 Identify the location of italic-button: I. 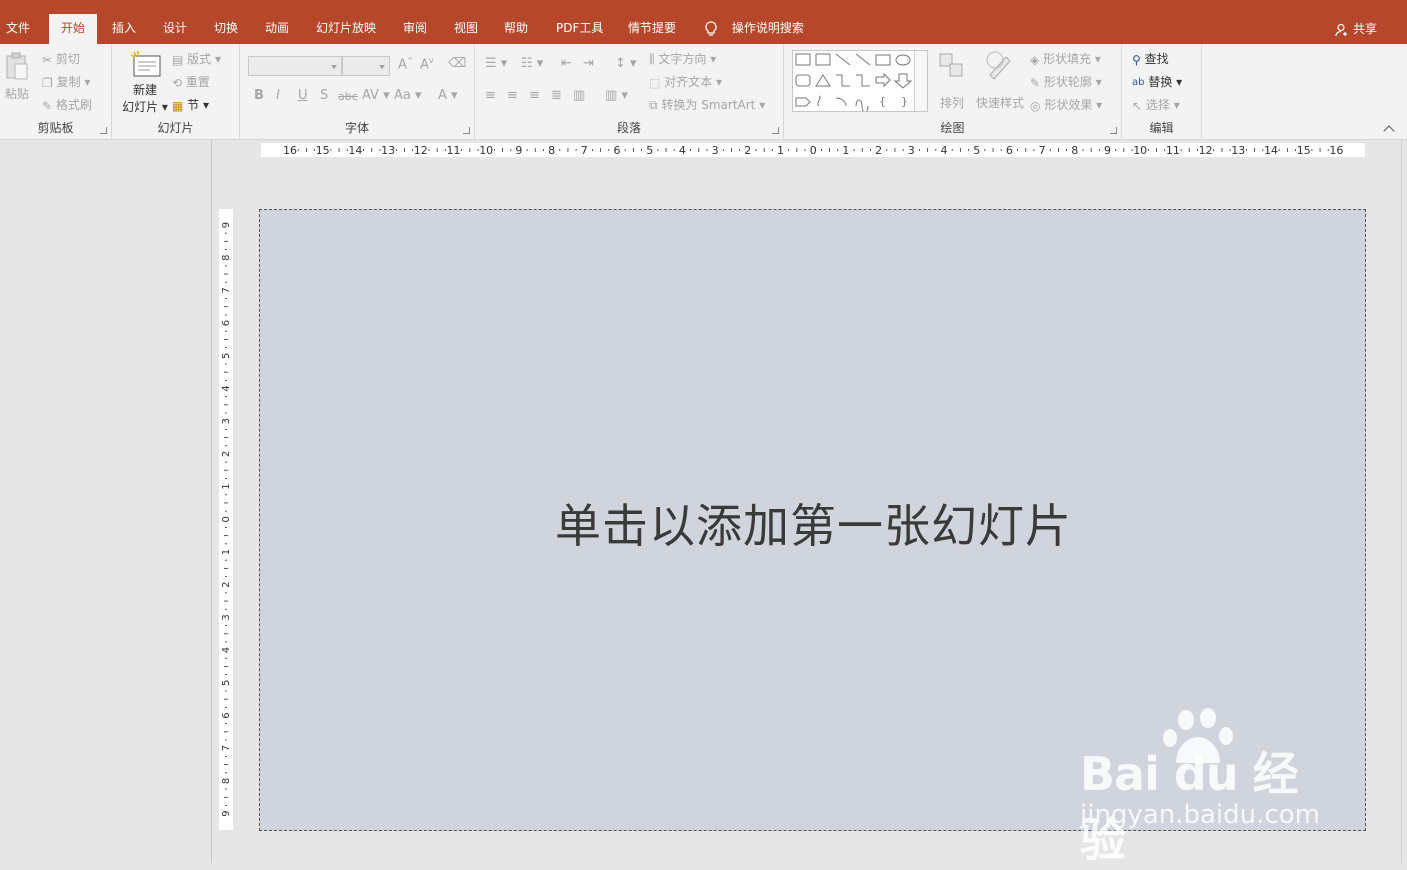
(278, 95).